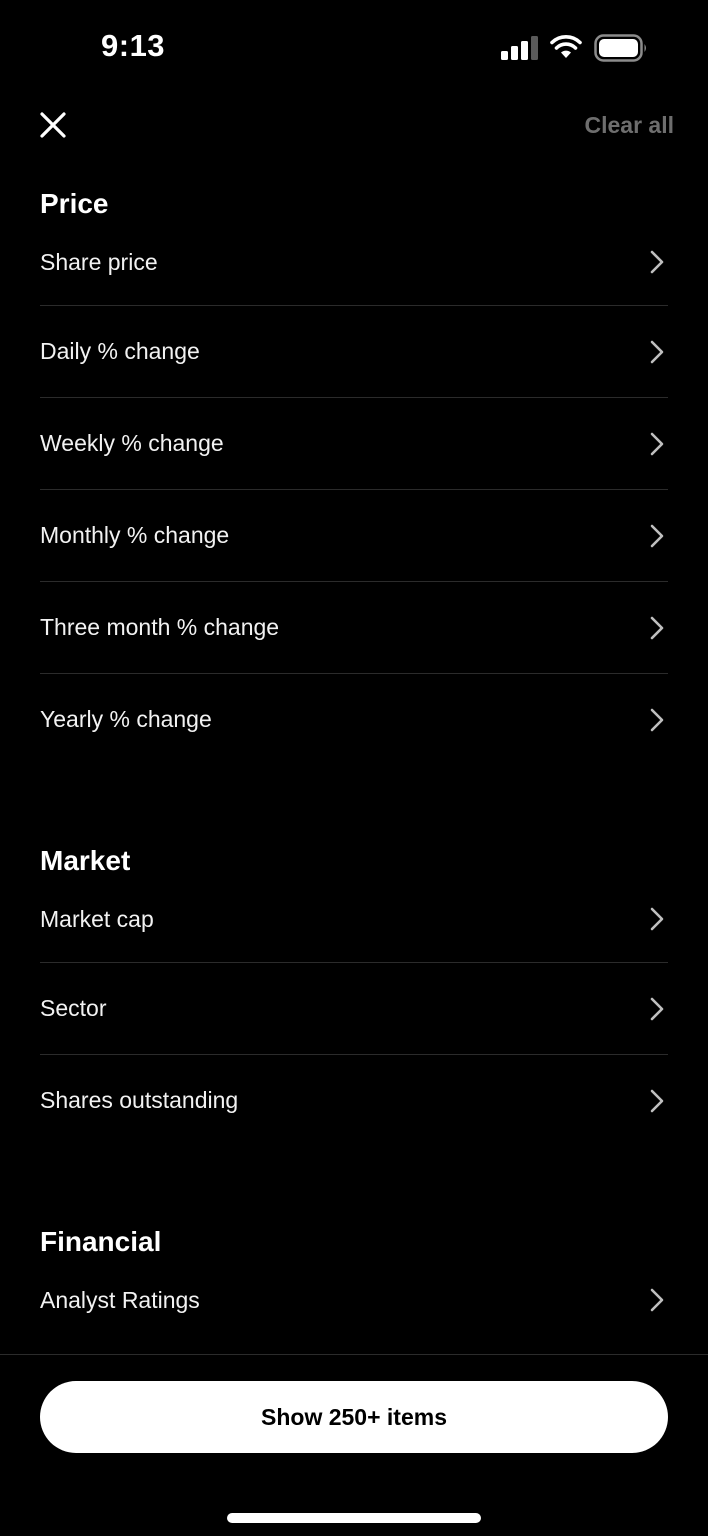  What do you see at coordinates (354, 351) in the screenshot?
I see `list-item: Daily % change` at bounding box center [354, 351].